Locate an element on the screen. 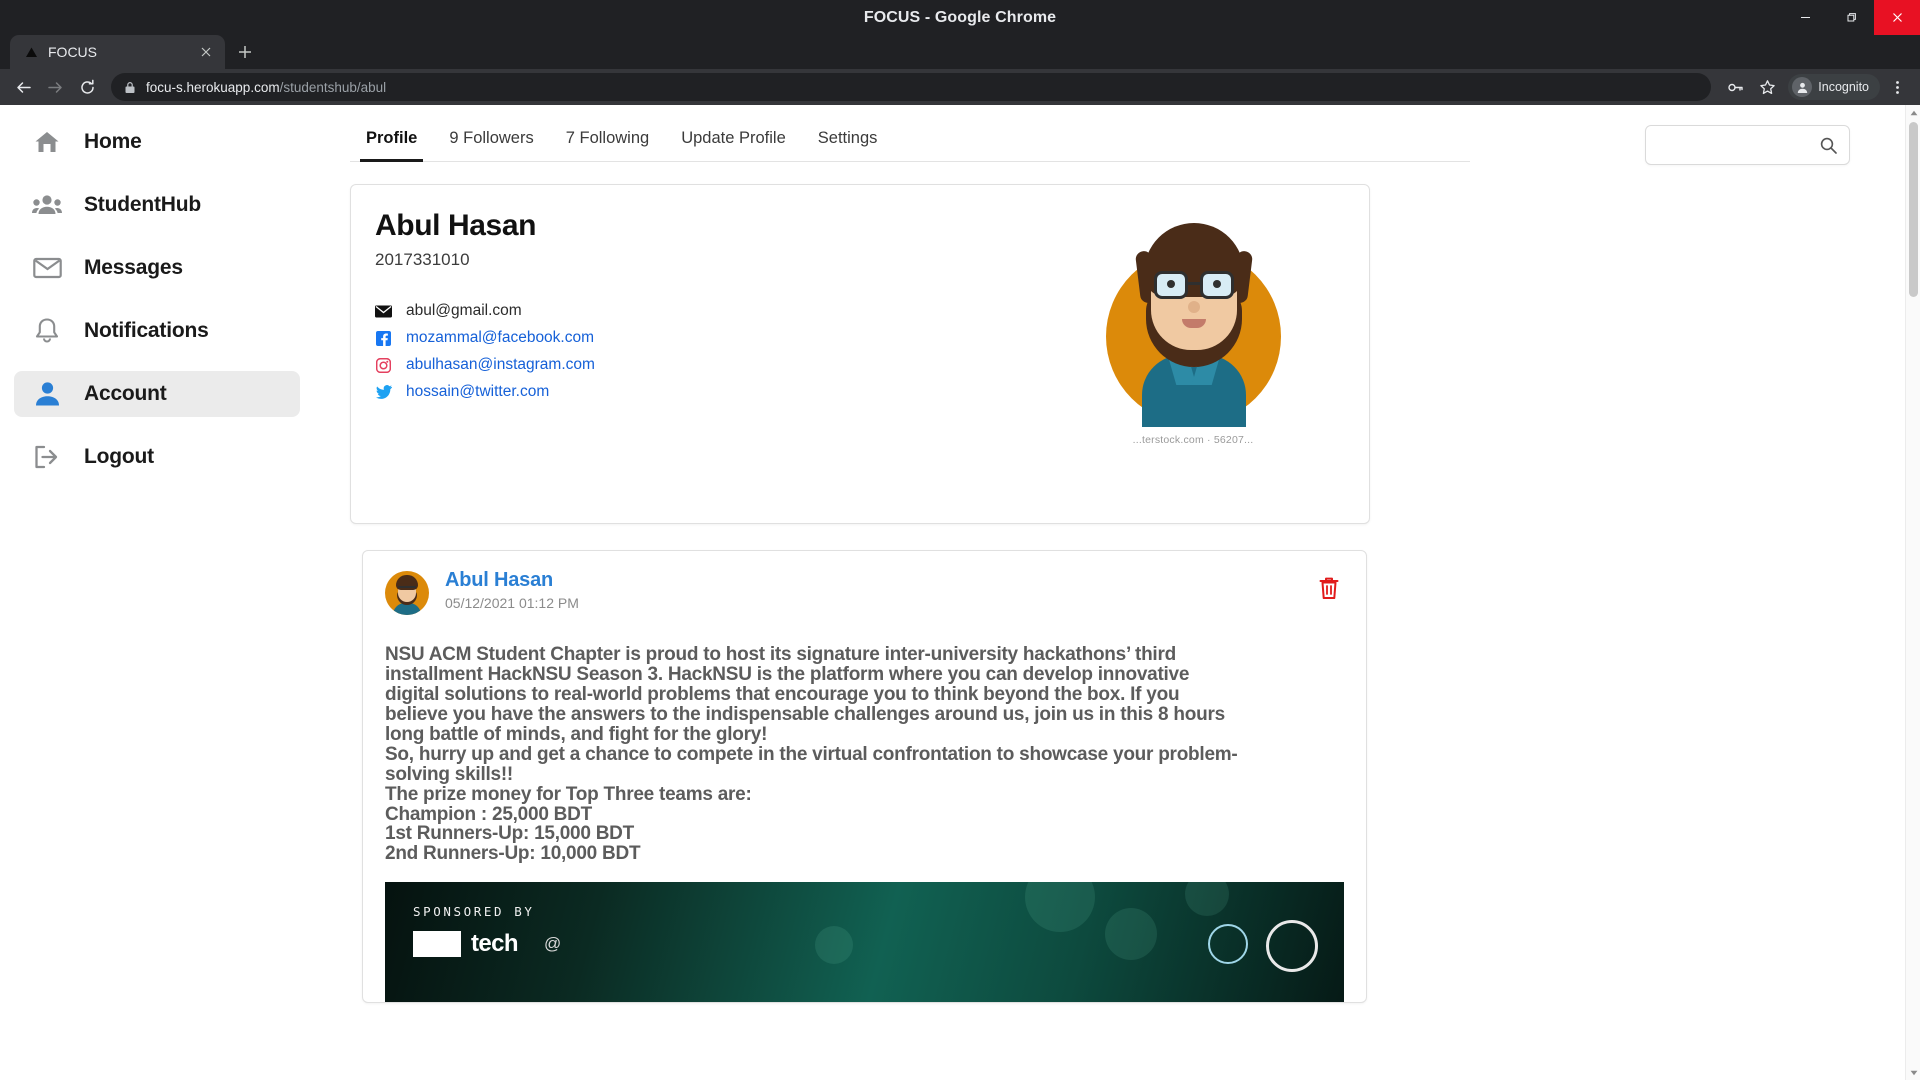  post-author-avatar is located at coordinates (407, 593).